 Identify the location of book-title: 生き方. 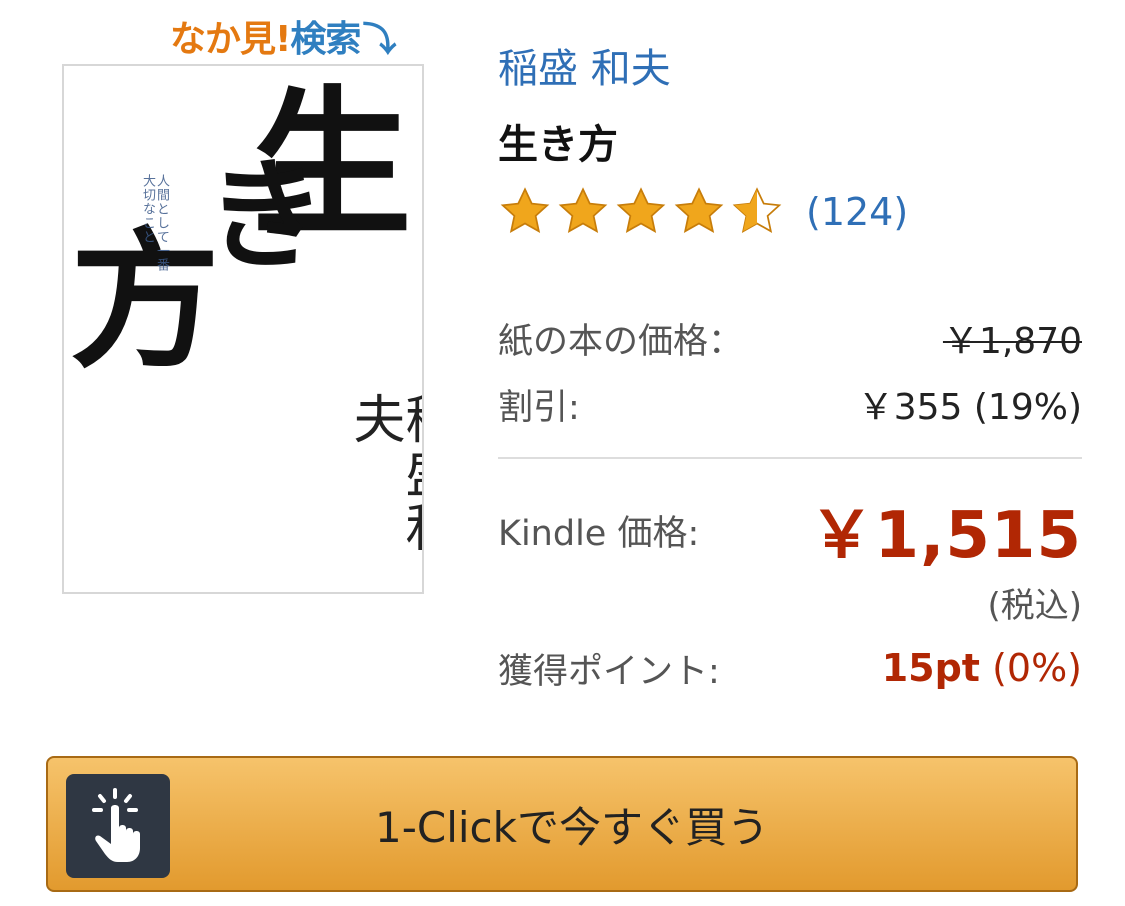
(558, 145).